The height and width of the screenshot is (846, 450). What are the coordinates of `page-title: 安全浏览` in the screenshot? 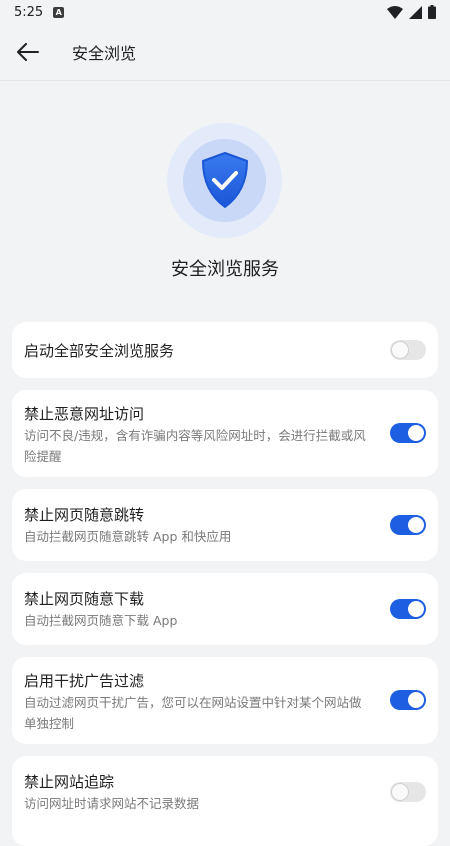 It's located at (104, 53).